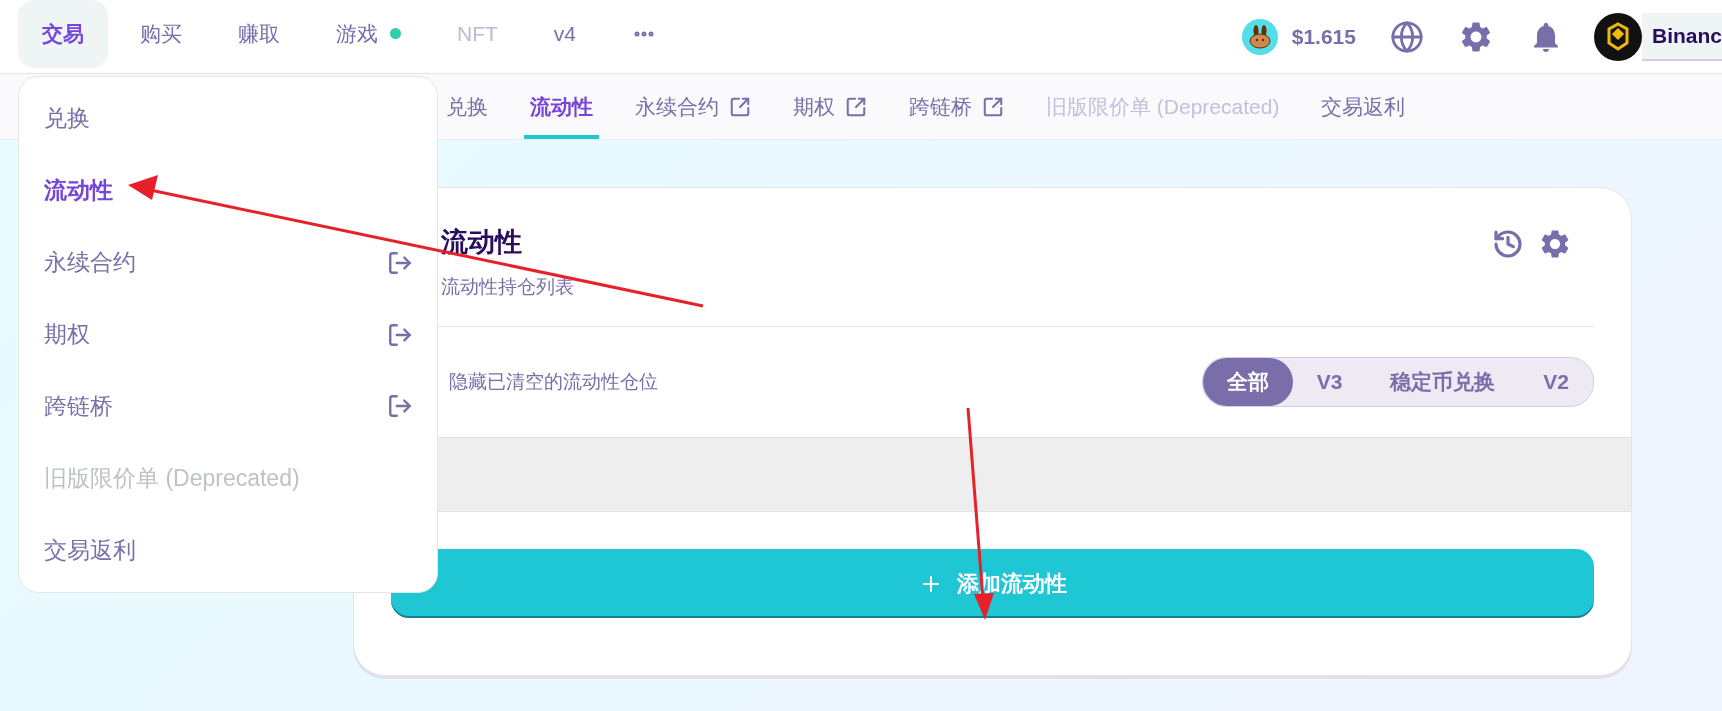  What do you see at coordinates (228, 190) in the screenshot?
I see `menu-item: 流动性` at bounding box center [228, 190].